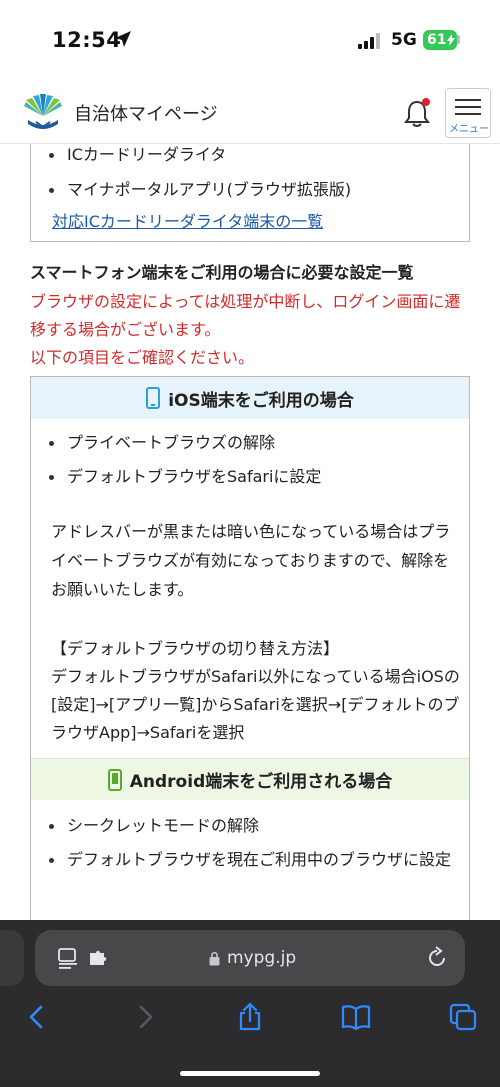 The width and height of the screenshot is (500, 1087). What do you see at coordinates (437, 958) in the screenshot?
I see `reload-icon` at bounding box center [437, 958].